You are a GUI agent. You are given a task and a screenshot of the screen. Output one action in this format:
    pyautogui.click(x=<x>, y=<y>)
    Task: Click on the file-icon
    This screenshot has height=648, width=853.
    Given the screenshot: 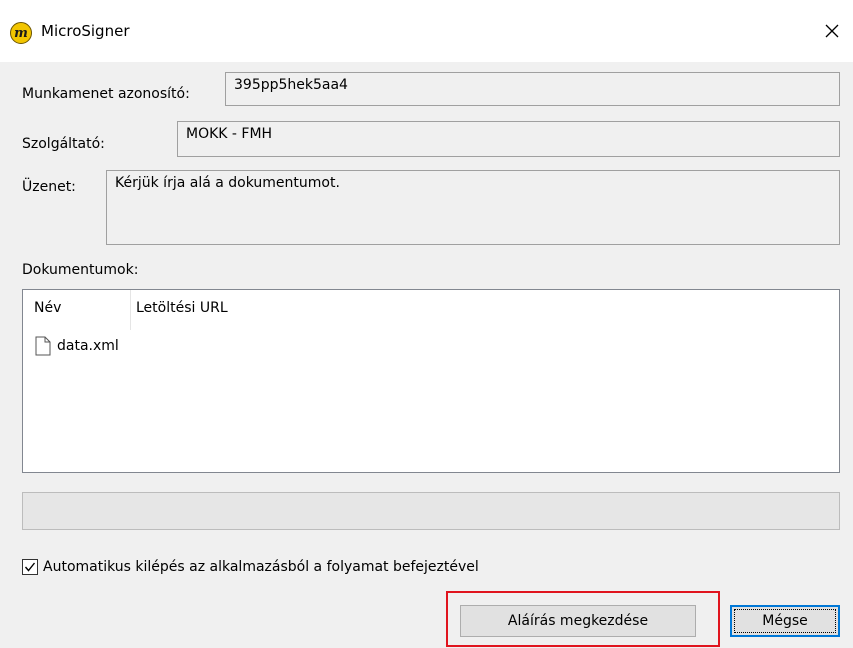 What is the action you would take?
    pyautogui.click(x=43, y=346)
    